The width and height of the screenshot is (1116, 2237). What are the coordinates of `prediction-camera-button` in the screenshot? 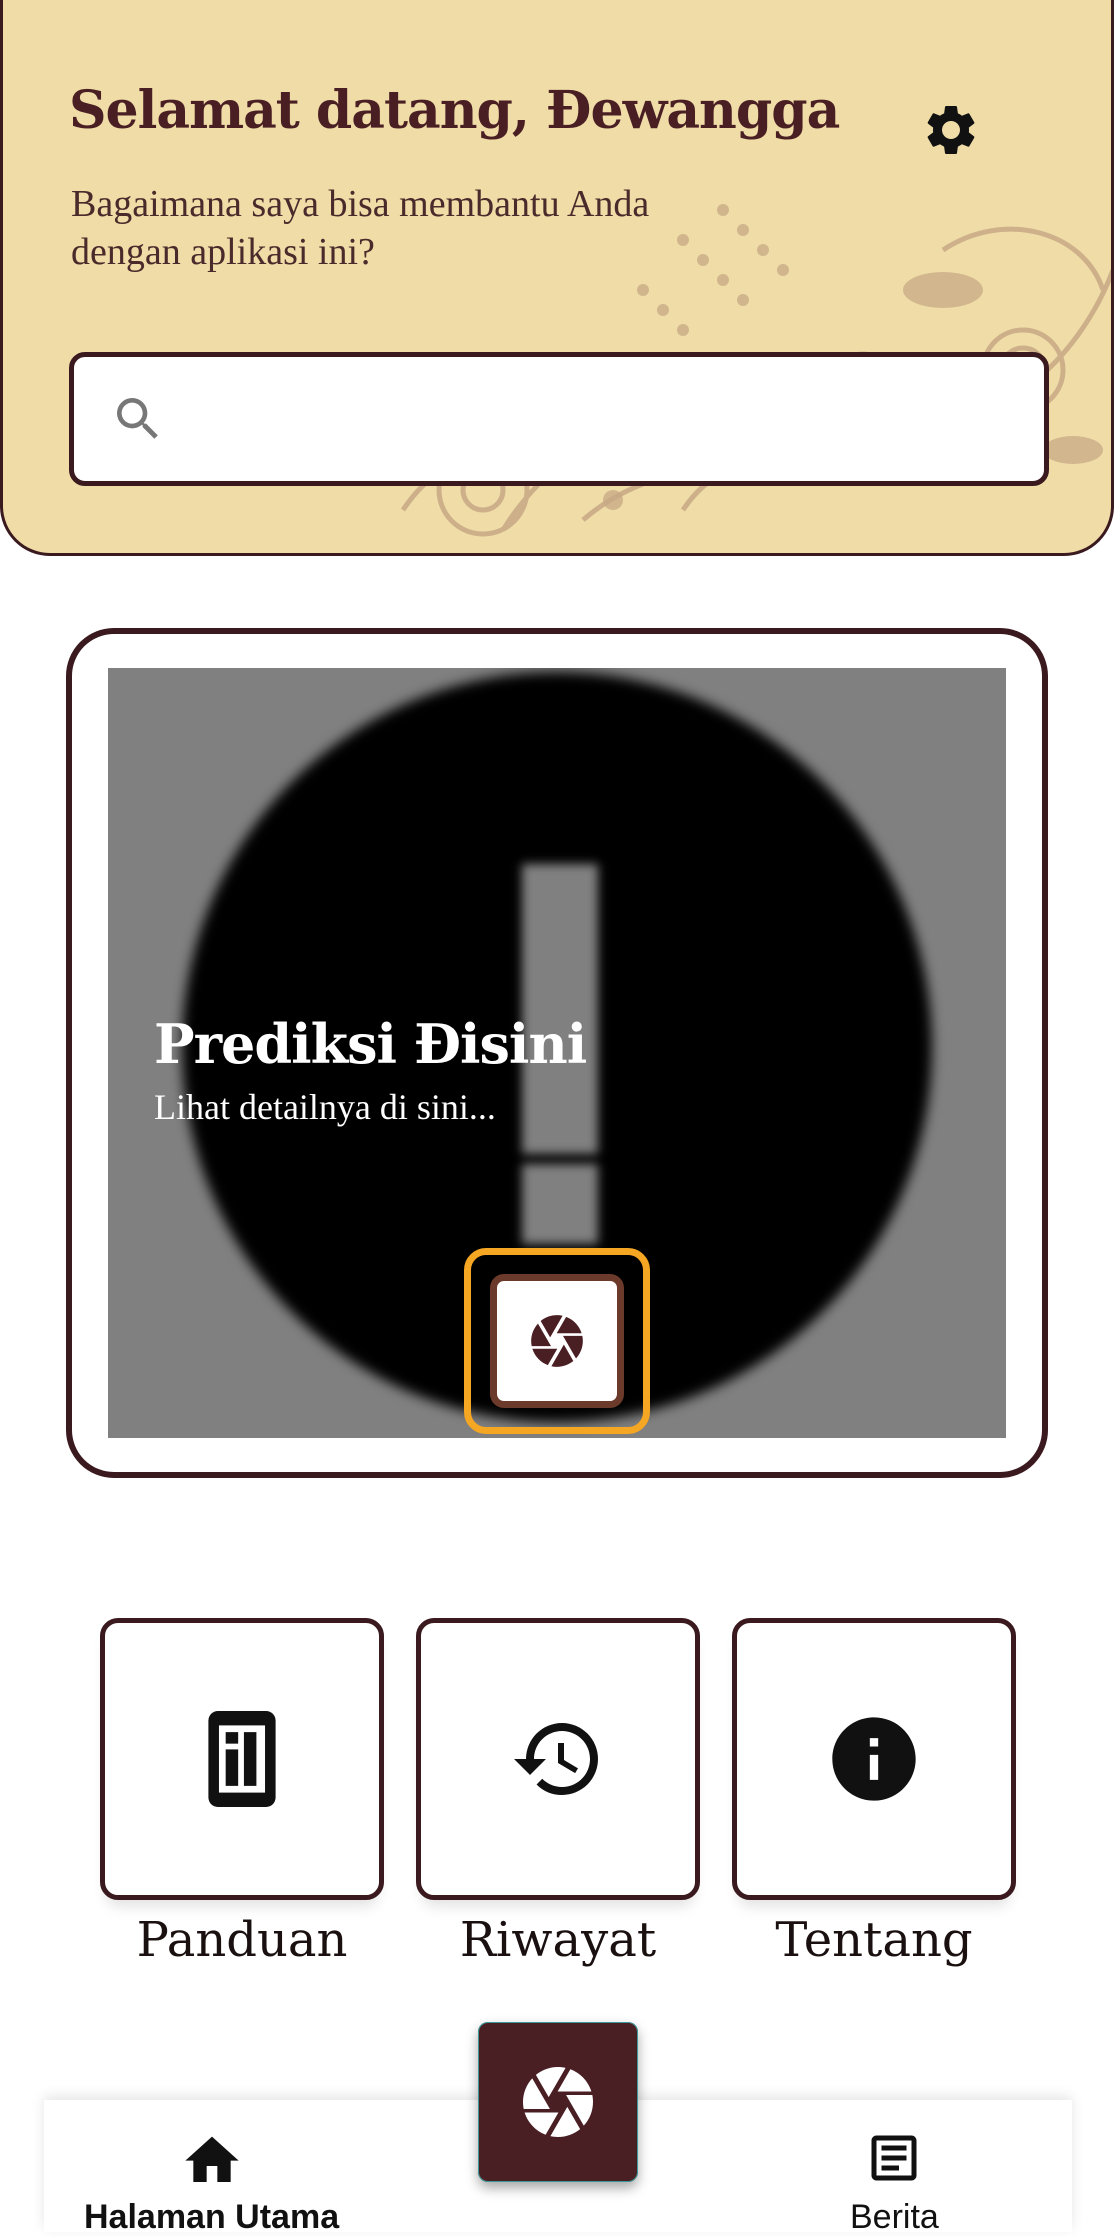 It's located at (557, 1341).